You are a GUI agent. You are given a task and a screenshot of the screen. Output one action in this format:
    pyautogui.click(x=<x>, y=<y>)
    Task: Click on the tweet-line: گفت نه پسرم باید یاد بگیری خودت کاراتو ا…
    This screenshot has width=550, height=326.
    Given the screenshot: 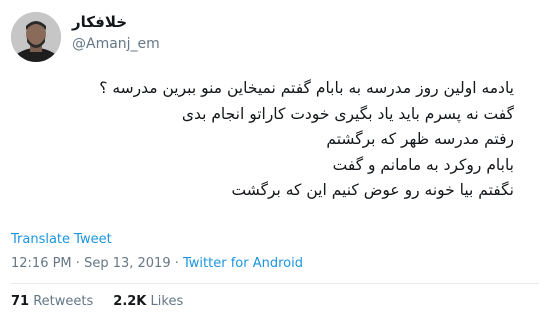 What is the action you would take?
    pyautogui.click(x=347, y=113)
    